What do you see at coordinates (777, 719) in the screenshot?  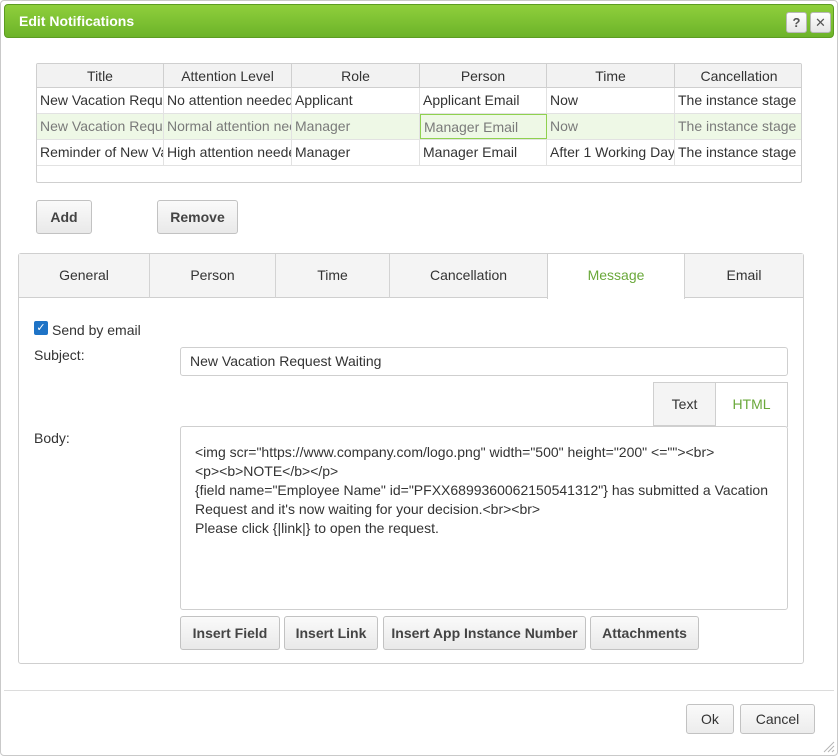 I see `cancel-button: Cancel` at bounding box center [777, 719].